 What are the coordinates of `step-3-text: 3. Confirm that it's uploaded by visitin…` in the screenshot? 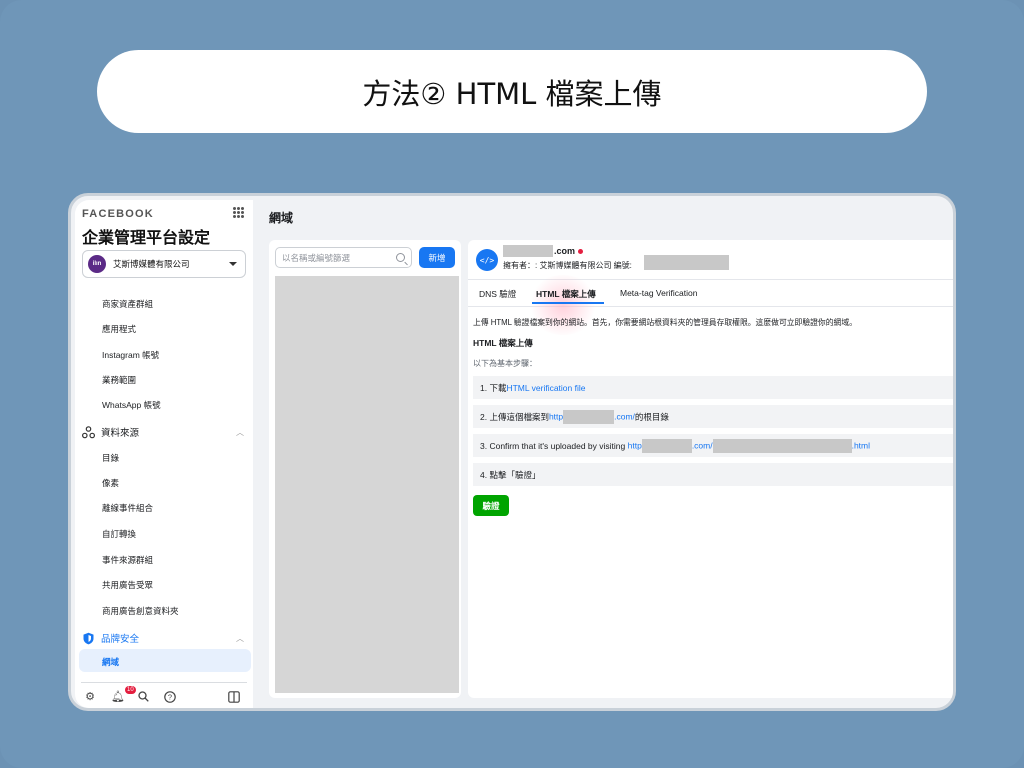 It's located at (554, 445).